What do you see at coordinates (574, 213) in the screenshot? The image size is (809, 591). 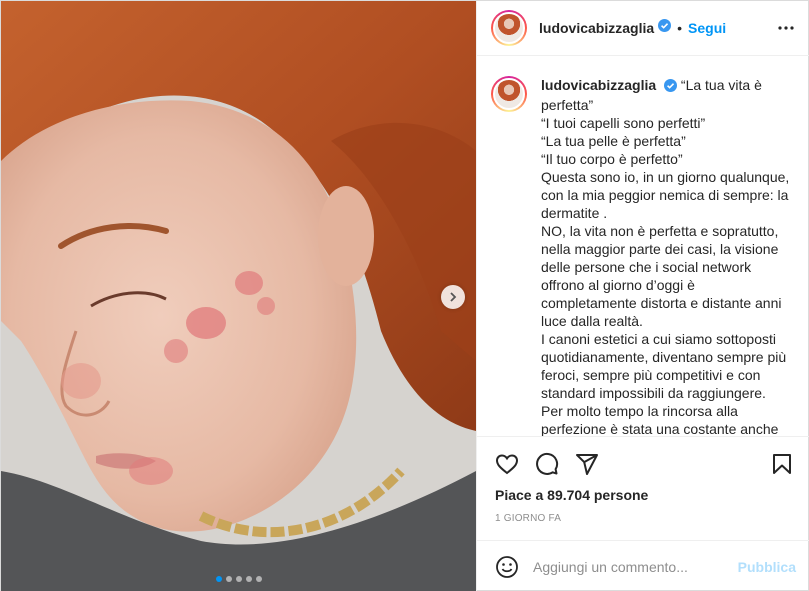 I see `caption-line: dermatite .` at bounding box center [574, 213].